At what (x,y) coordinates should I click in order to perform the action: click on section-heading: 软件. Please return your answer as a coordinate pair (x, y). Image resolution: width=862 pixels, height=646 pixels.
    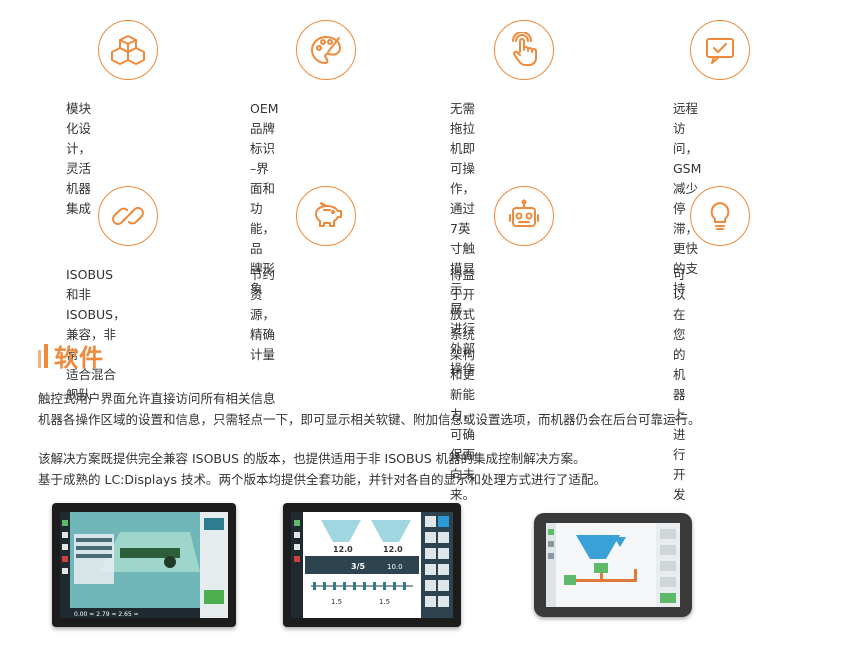
    Looking at the image, I should click on (71, 355).